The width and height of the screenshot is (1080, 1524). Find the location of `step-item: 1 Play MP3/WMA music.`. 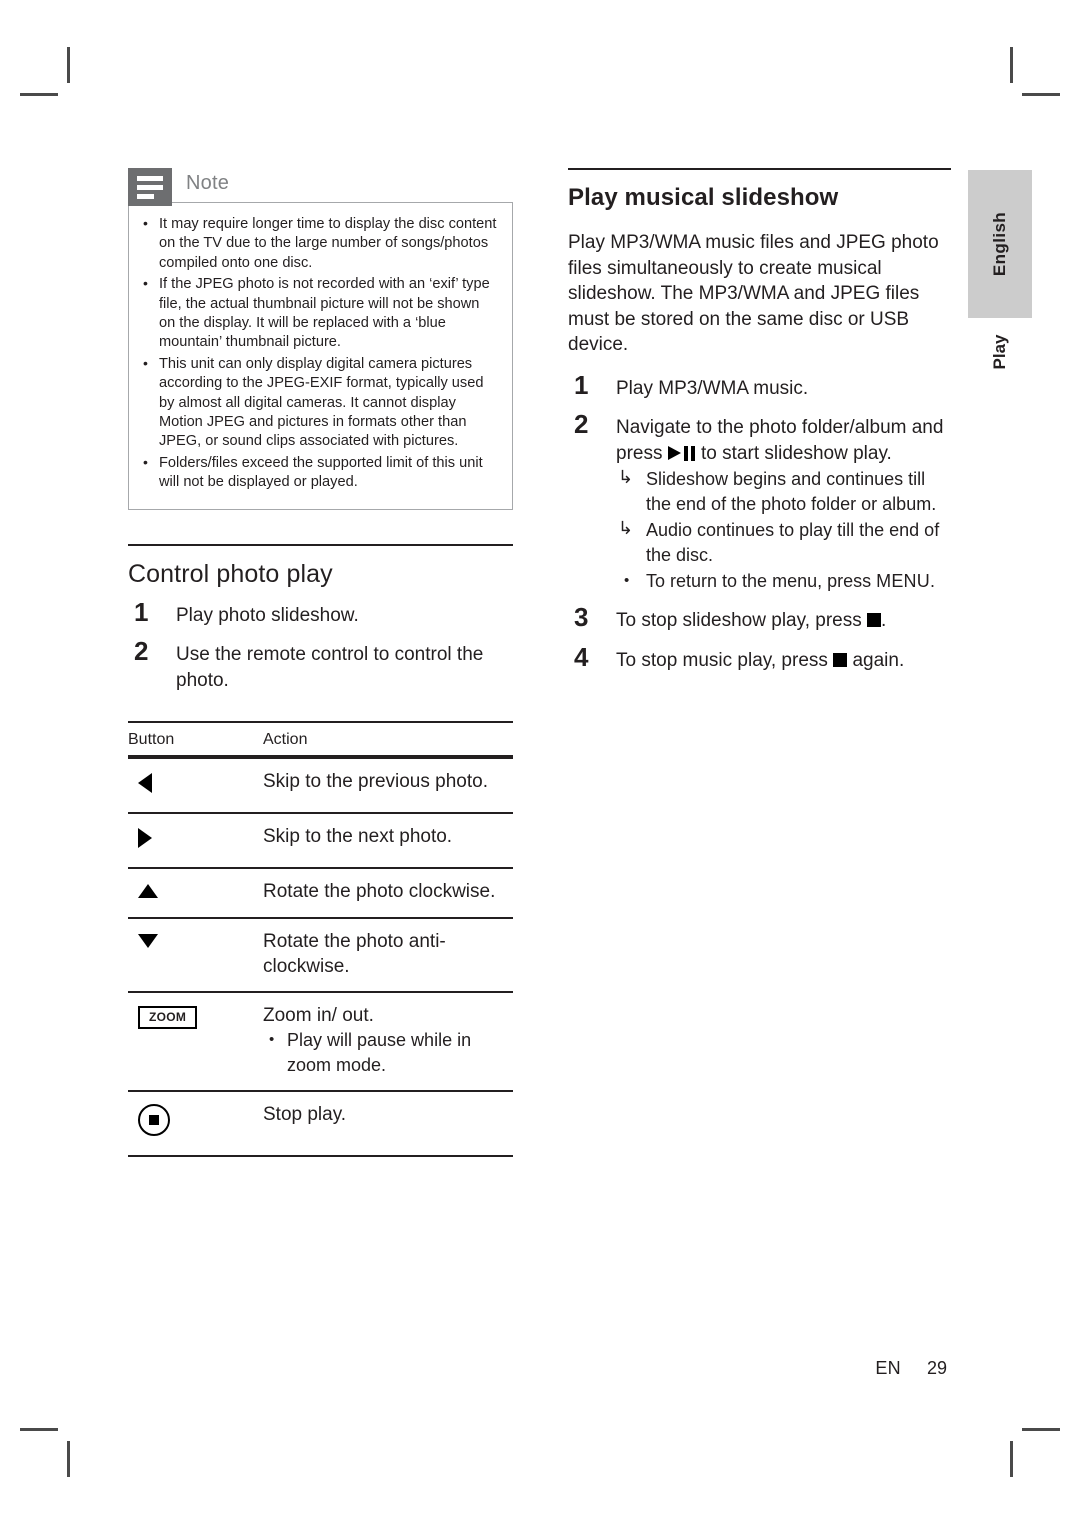

step-item: 1 Play MP3/WMA music. is located at coordinates (759, 385).